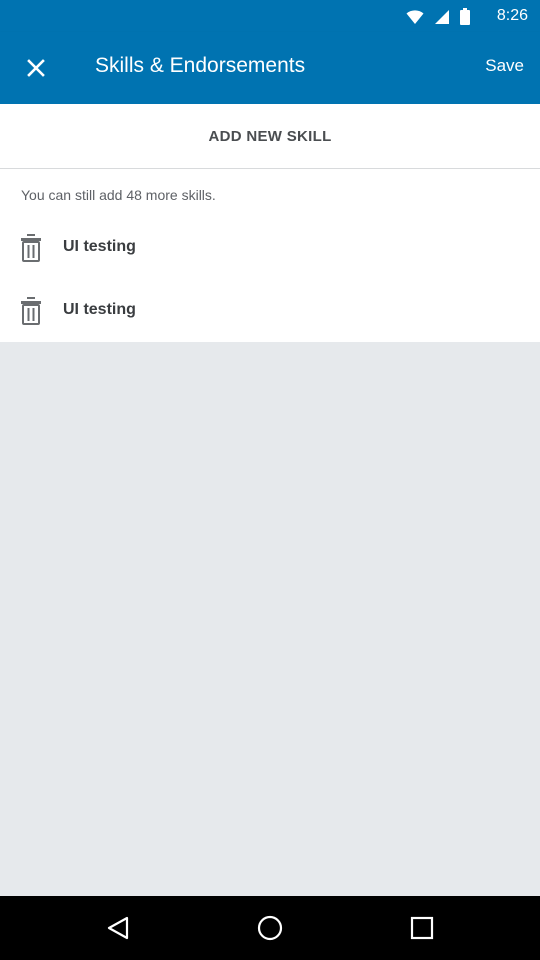 The height and width of the screenshot is (960, 540). Describe the element at coordinates (200, 65) in the screenshot. I see `page-title: Skills & Endorsements` at that location.